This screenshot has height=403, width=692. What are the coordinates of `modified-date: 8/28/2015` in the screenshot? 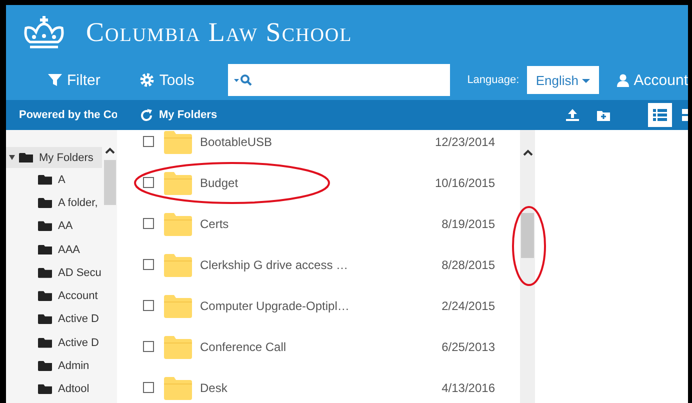 It's located at (467, 265).